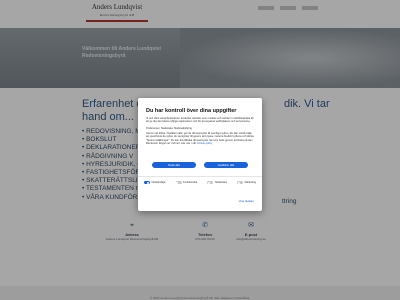 This screenshot has height=300, width=400. Describe the element at coordinates (190, 183) in the screenshot. I see `toggle-label: Funktionella` at that location.